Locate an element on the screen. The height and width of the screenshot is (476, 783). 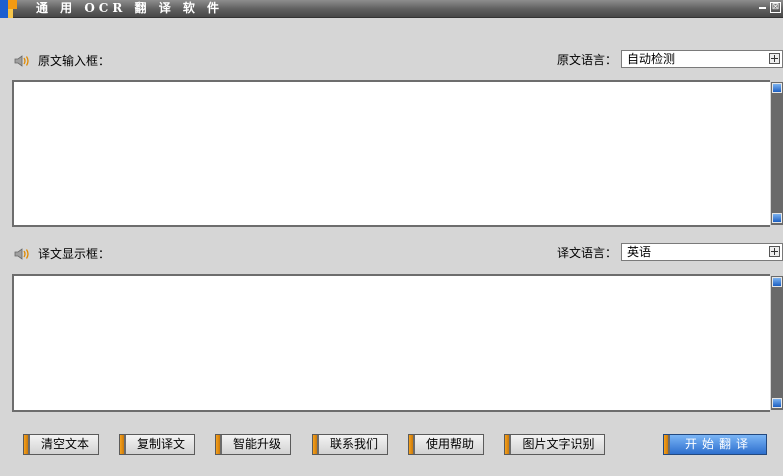
start-translate-button: 开始翻译 is located at coordinates (715, 444).